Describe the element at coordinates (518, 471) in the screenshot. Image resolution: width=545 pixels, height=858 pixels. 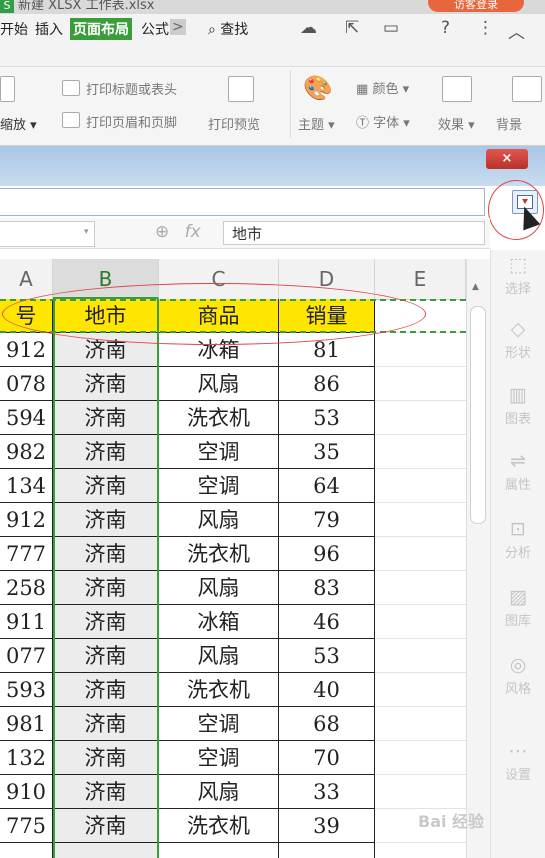
I see `sidepanel-properties: ⇌ 属性` at that location.